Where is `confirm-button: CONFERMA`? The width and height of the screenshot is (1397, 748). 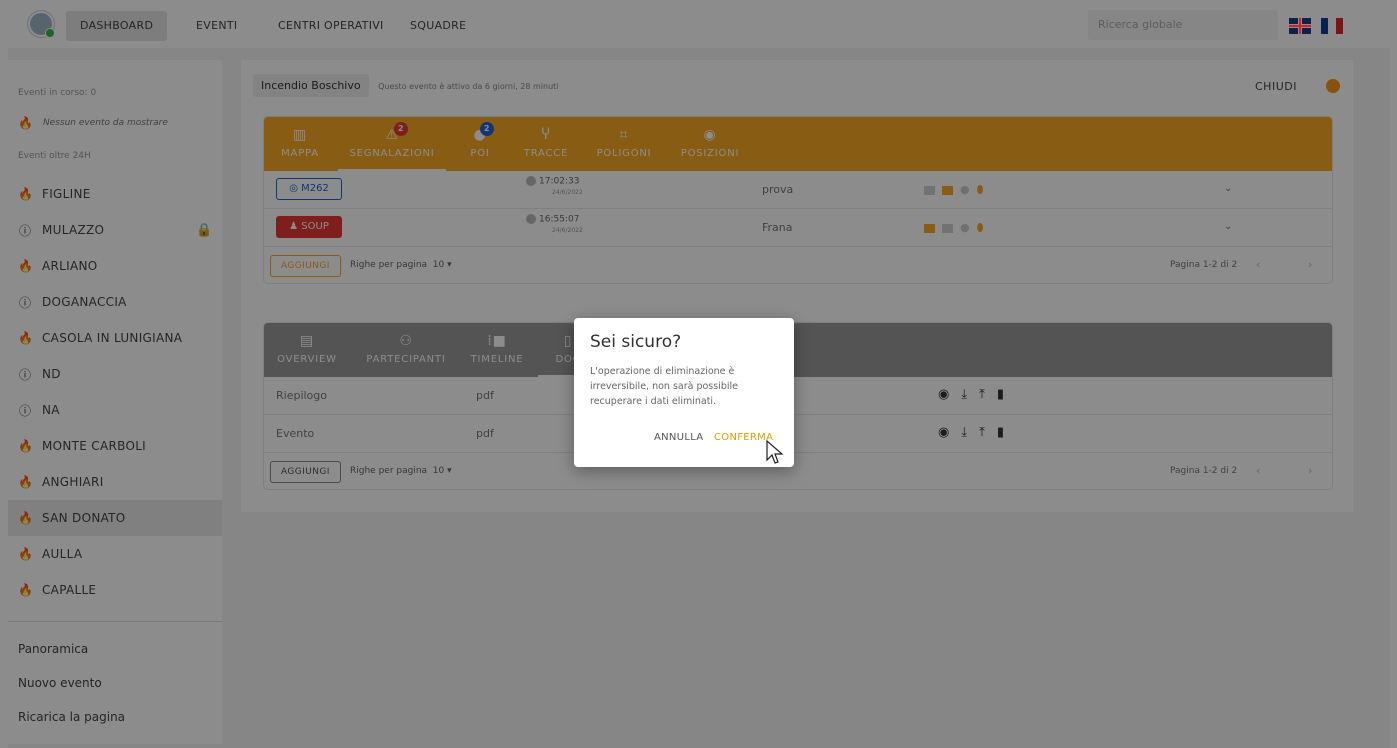 confirm-button: CONFERMA is located at coordinates (743, 437).